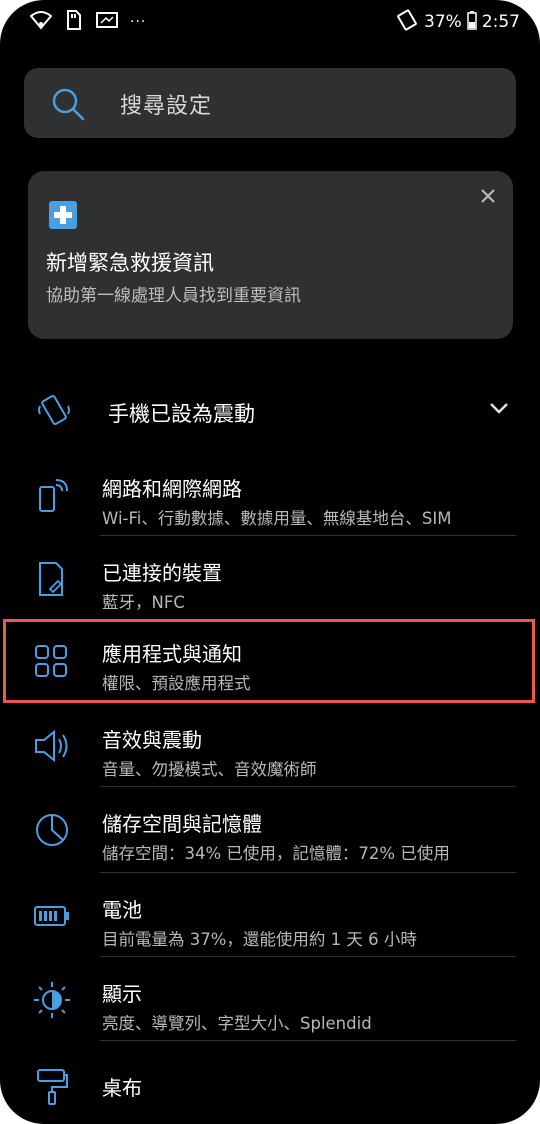 The height and width of the screenshot is (1124, 540). What do you see at coordinates (52, 746) in the screenshot?
I see `sound-icon` at bounding box center [52, 746].